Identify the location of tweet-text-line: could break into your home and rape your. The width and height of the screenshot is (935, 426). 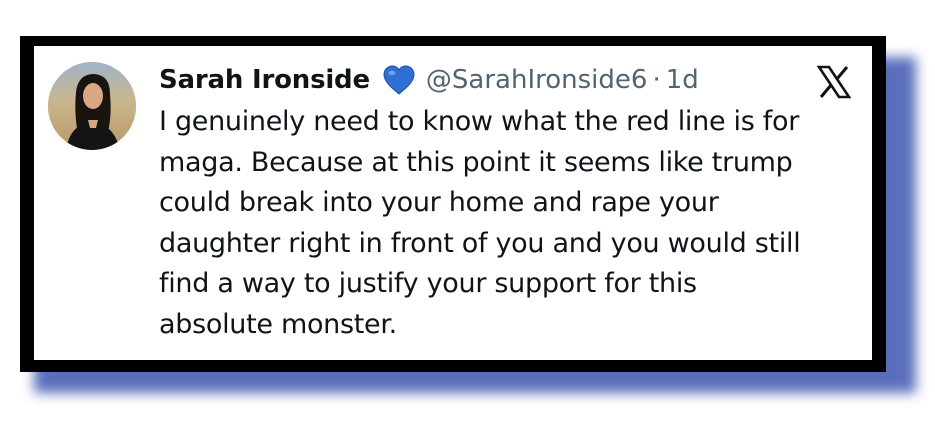
(439, 202).